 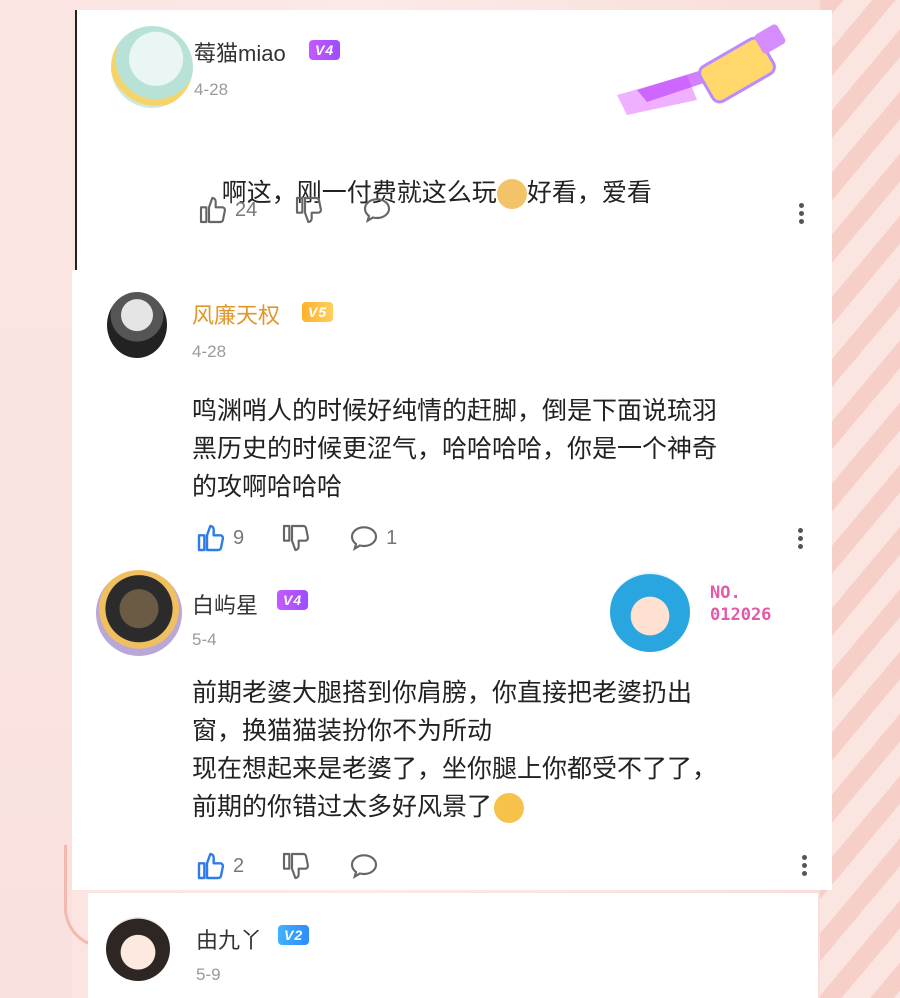 I want to click on decoration-bottle-icon, so click(x=701, y=69).